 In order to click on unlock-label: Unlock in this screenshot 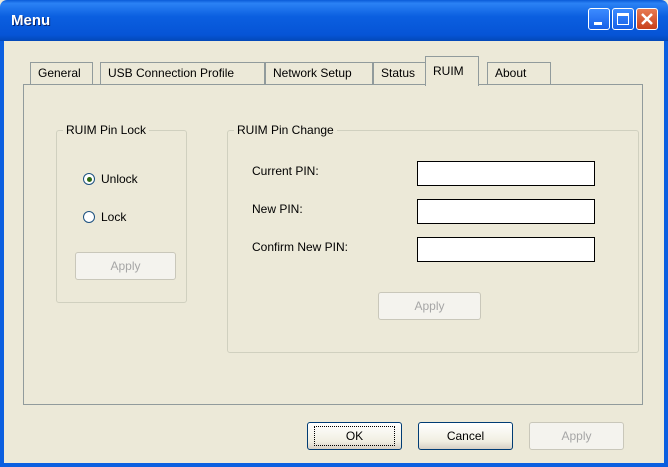, I will do `click(119, 179)`.